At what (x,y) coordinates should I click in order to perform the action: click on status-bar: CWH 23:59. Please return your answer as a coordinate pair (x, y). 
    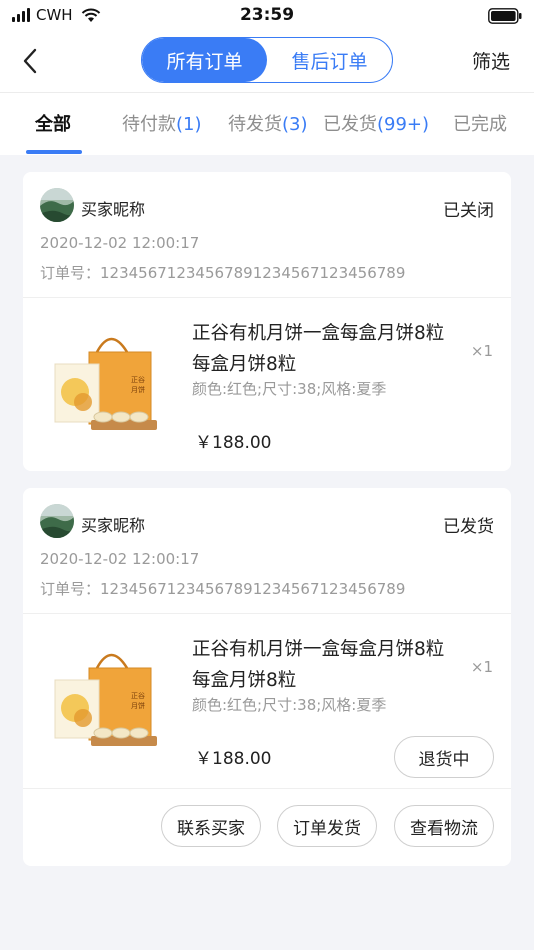
    Looking at the image, I should click on (267, 16).